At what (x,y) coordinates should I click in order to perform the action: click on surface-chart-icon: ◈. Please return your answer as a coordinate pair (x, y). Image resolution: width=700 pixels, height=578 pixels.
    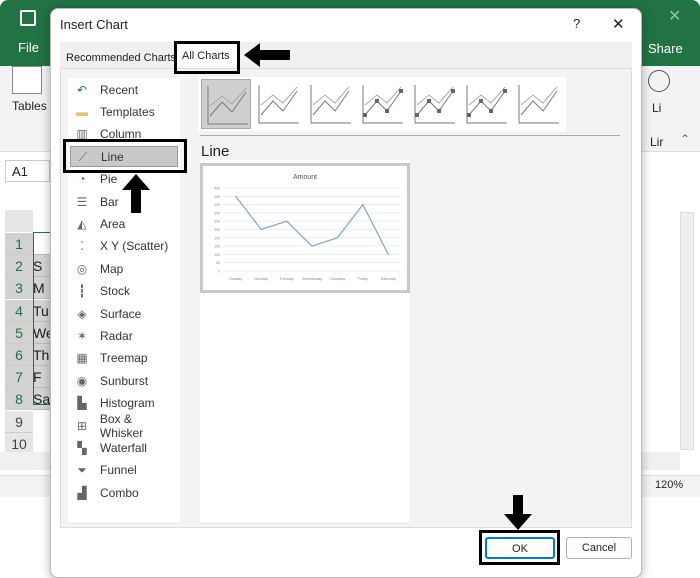
    Looking at the image, I should click on (82, 313).